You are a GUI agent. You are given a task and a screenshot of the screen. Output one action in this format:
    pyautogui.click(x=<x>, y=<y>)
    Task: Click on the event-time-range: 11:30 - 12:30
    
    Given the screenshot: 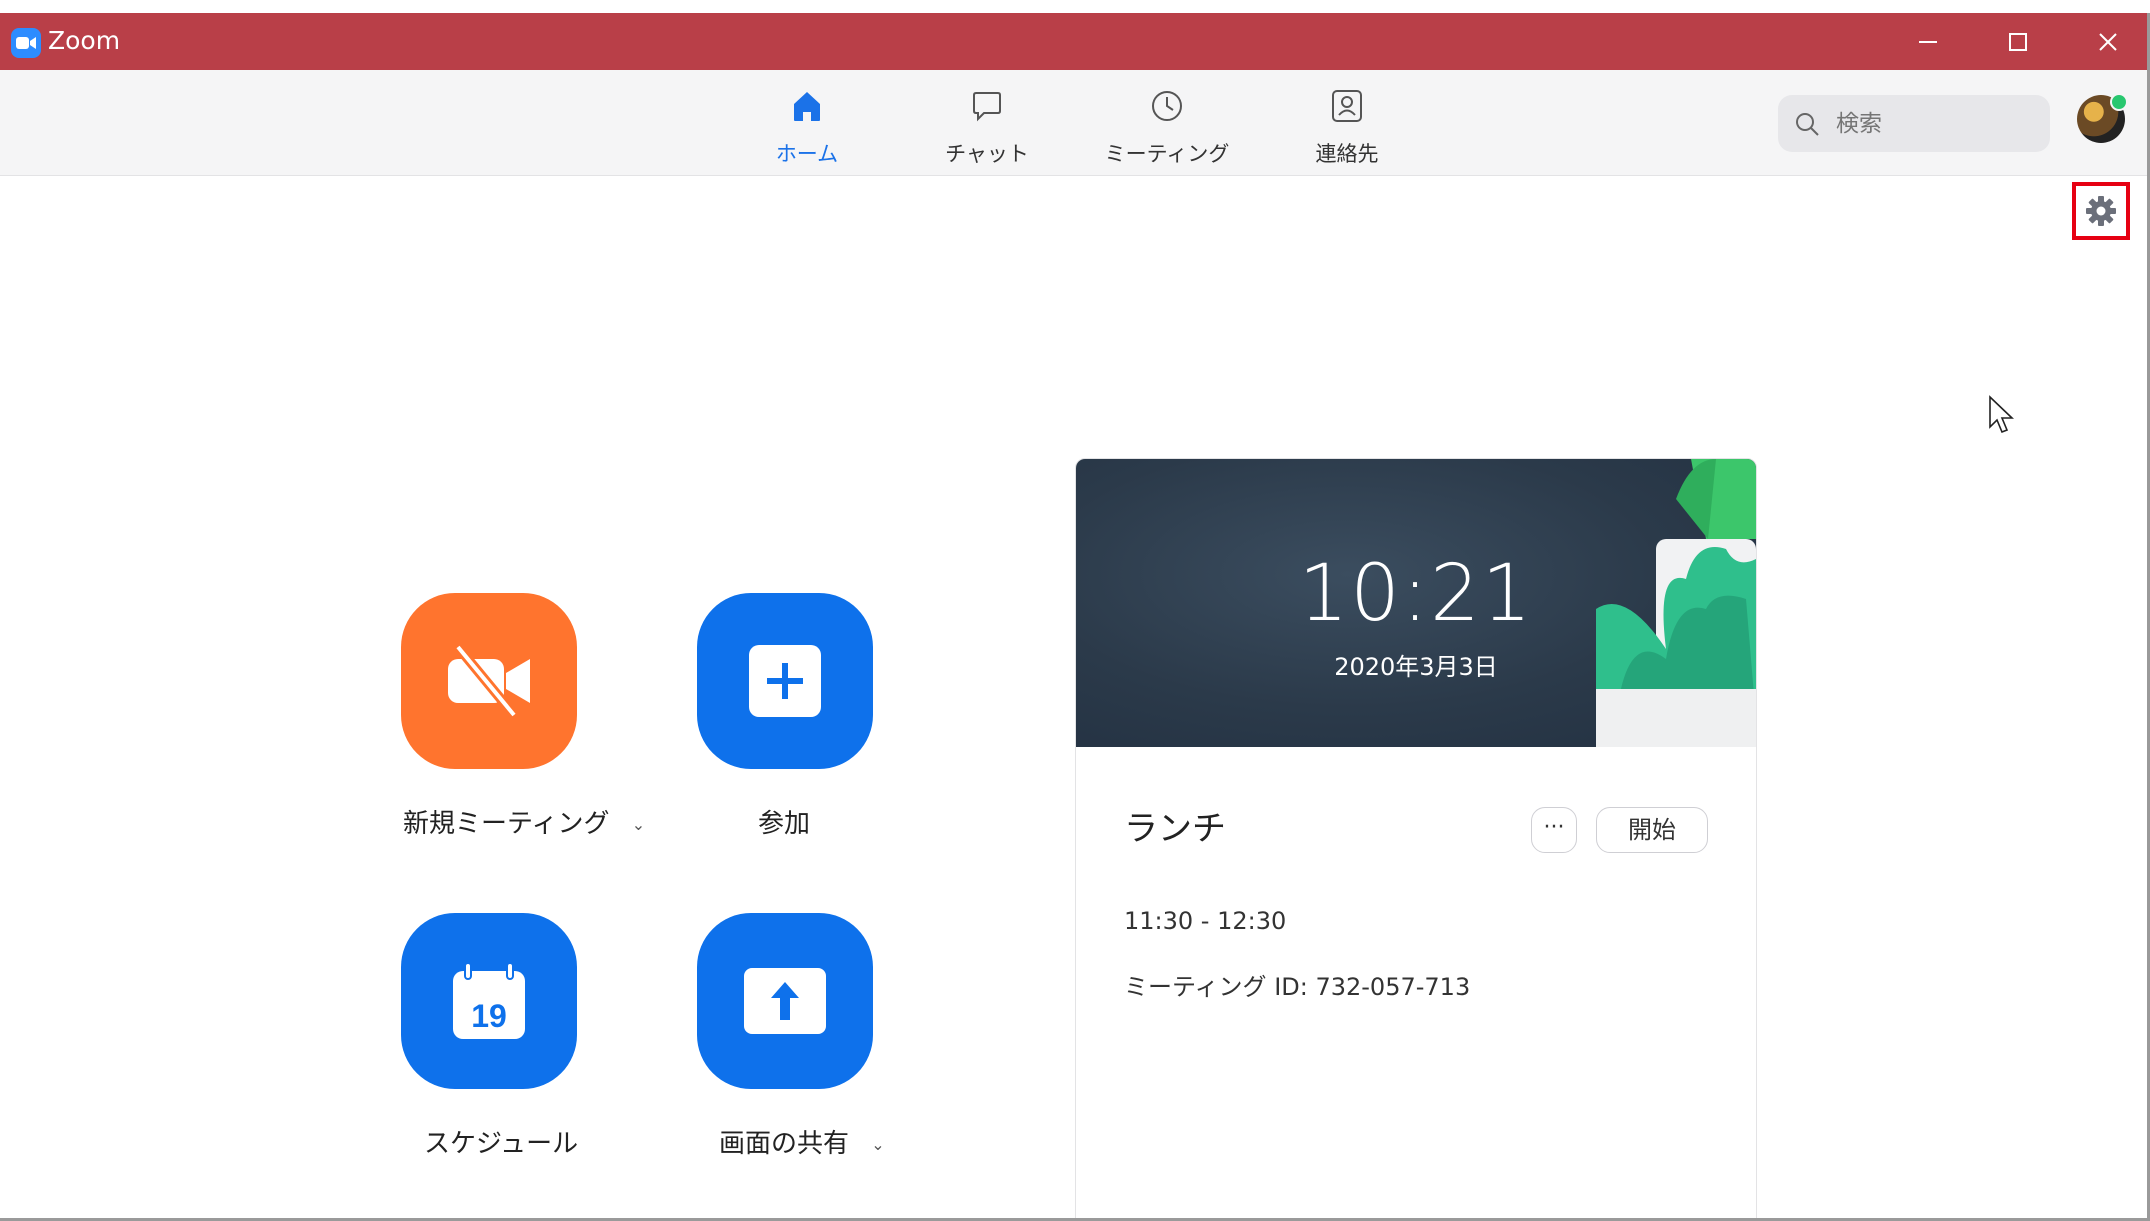 What is the action you would take?
    pyautogui.click(x=1205, y=921)
    